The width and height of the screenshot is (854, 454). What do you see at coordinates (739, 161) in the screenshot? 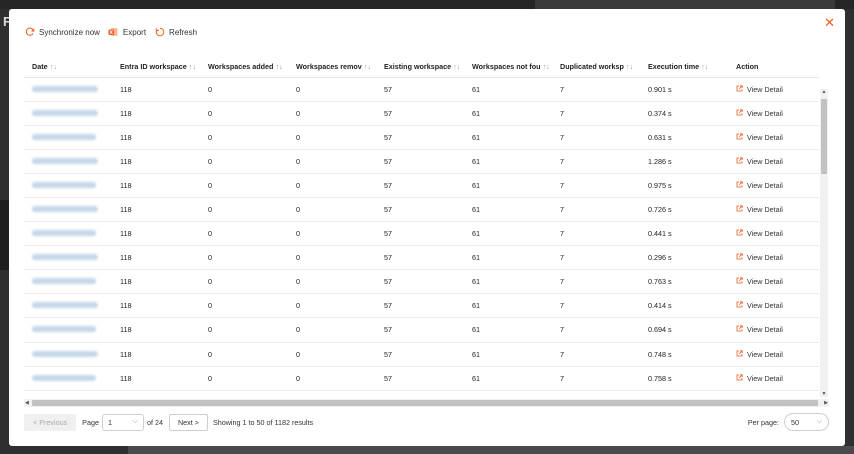
I see `external-link-icon` at bounding box center [739, 161].